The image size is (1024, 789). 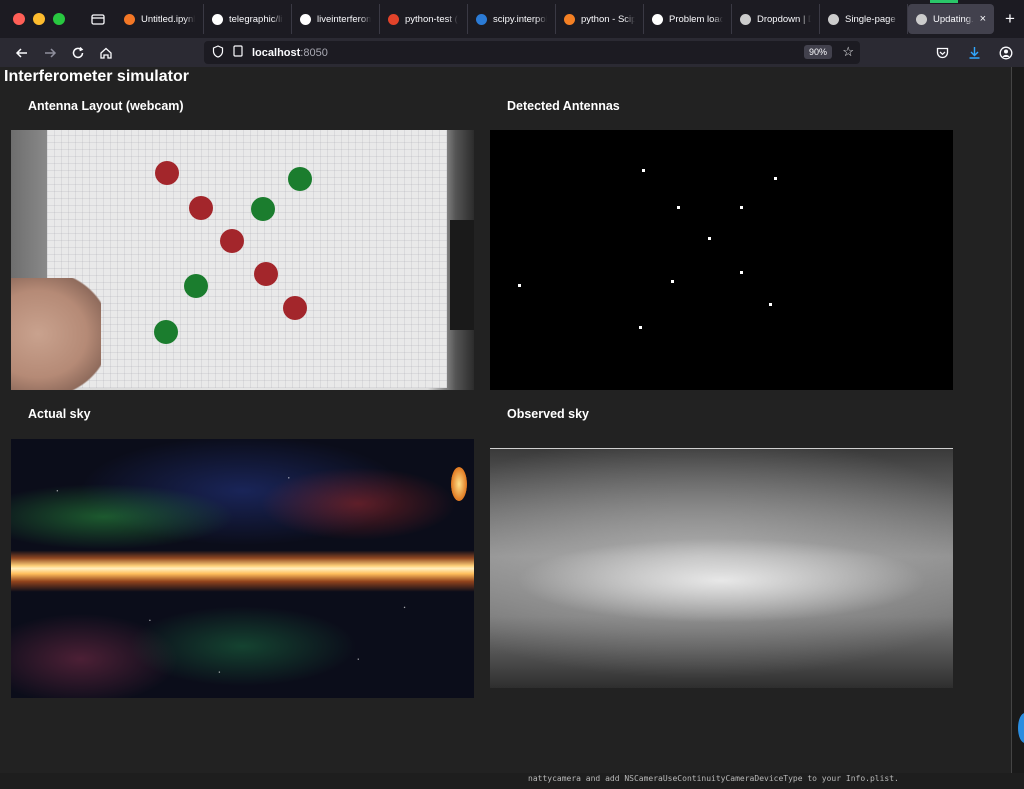 What do you see at coordinates (59, 414) in the screenshot?
I see `actual-panel-title: Actual sky` at bounding box center [59, 414].